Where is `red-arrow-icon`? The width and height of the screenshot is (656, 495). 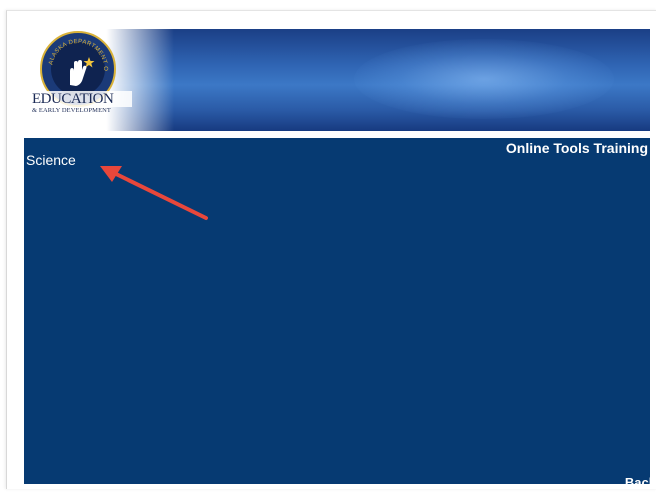 red-arrow-icon is located at coordinates (154, 193).